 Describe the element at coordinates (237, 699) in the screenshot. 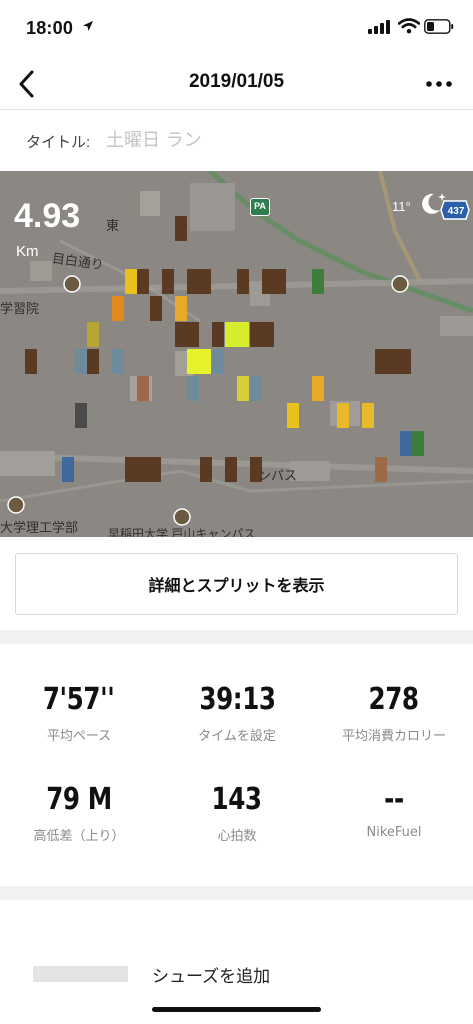

I see `stat-value: 39:13` at that location.